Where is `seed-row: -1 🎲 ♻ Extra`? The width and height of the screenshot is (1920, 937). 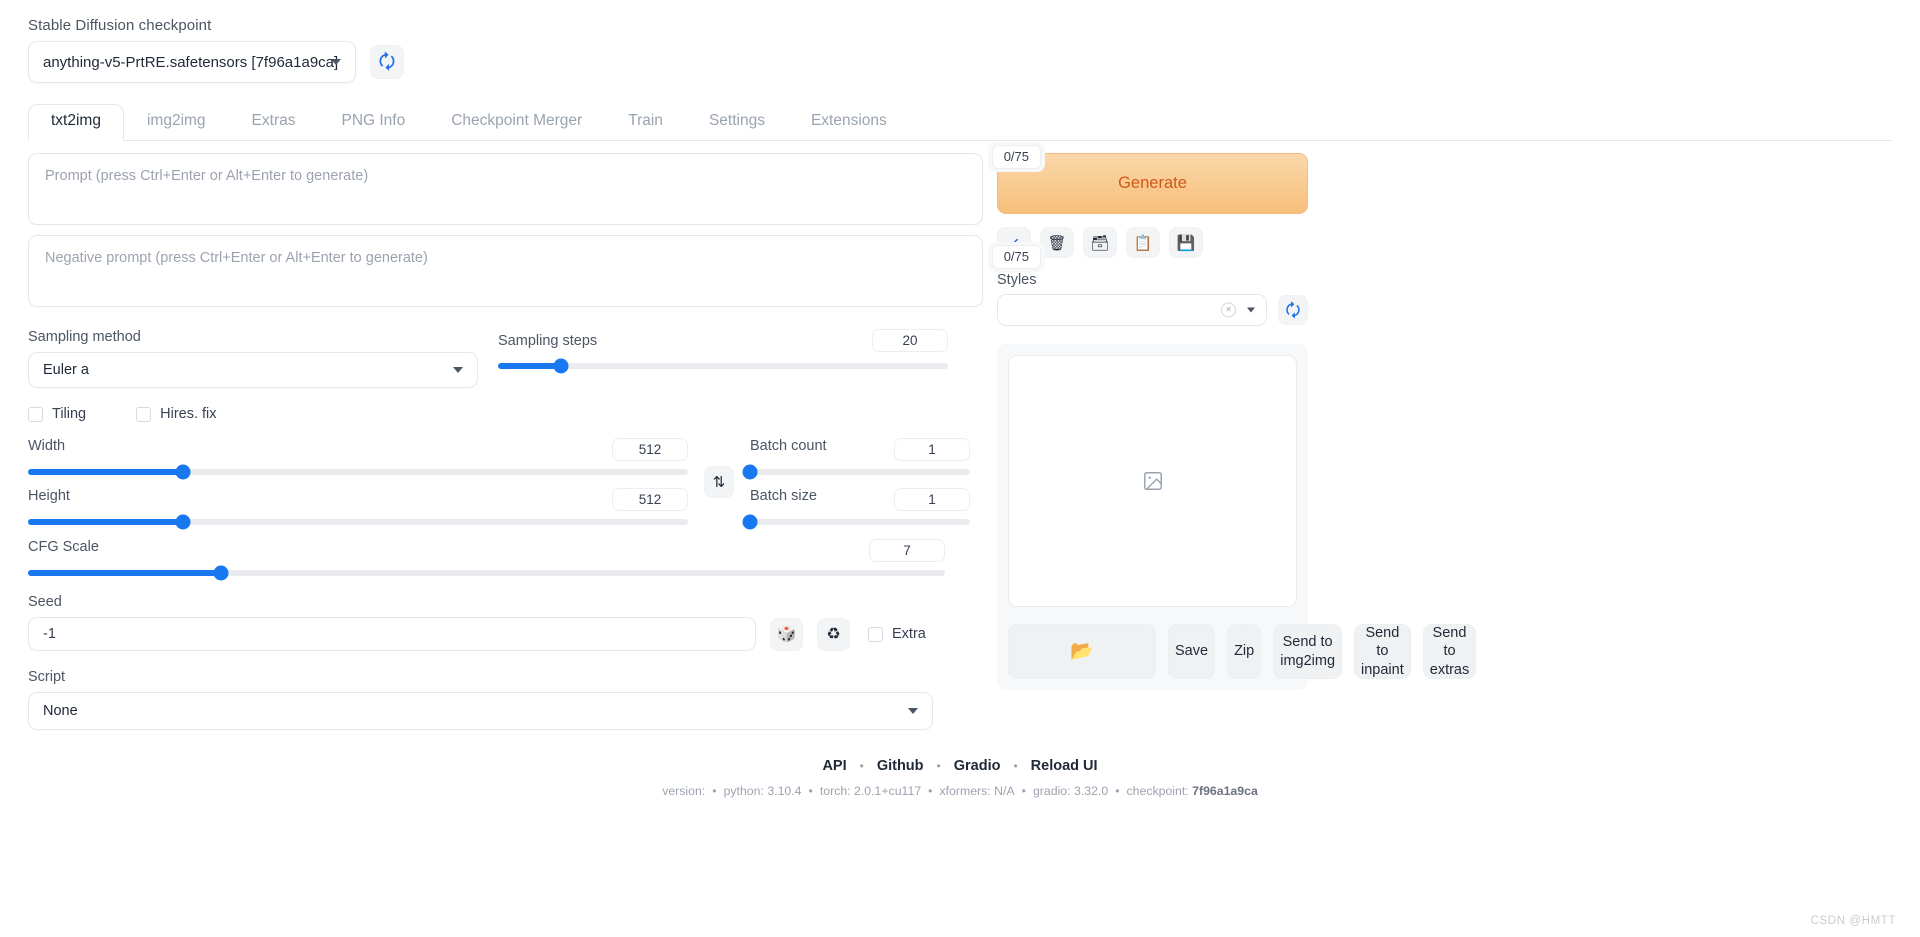 seed-row: -1 🎲 ♻ Extra is located at coordinates (505, 634).